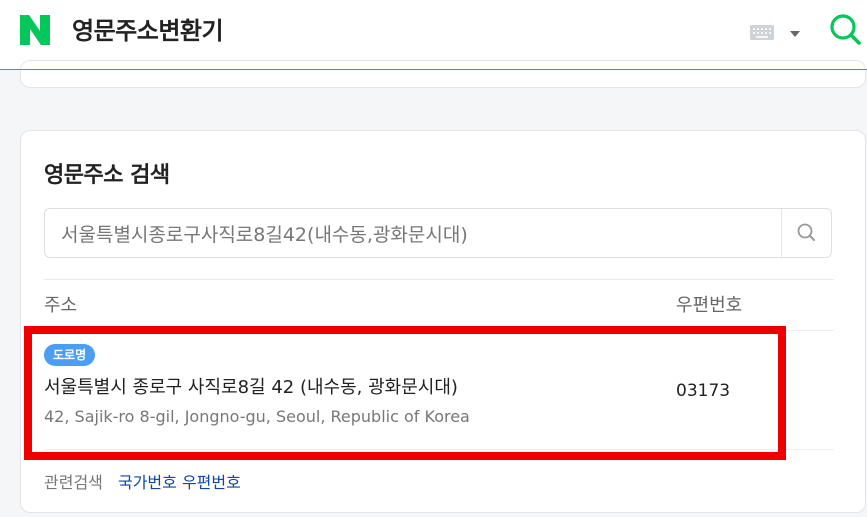  Describe the element at coordinates (35, 30) in the screenshot. I see `logo-icon` at that location.